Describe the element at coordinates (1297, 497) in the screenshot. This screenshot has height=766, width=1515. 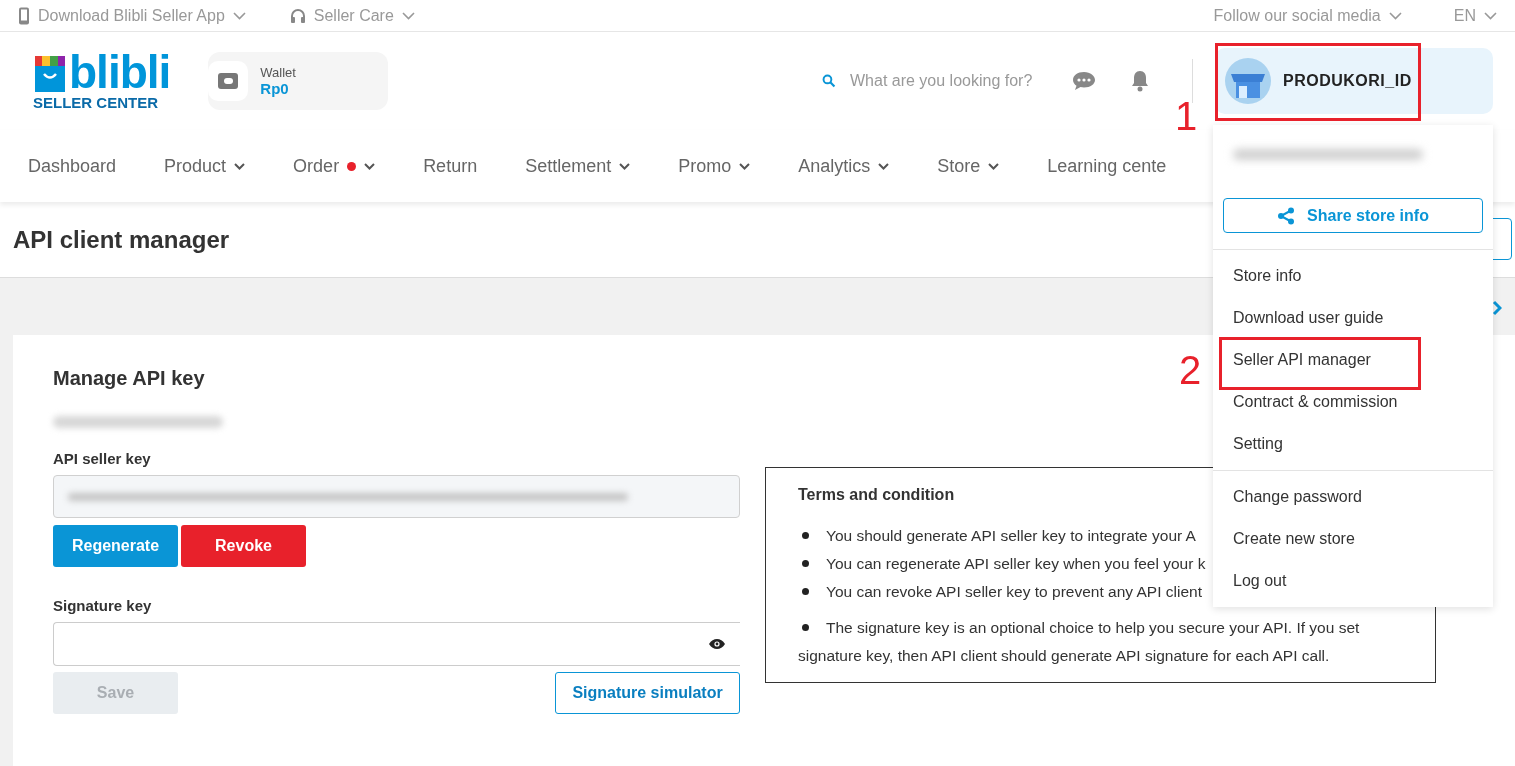
I see `menu-item: Change password` at that location.